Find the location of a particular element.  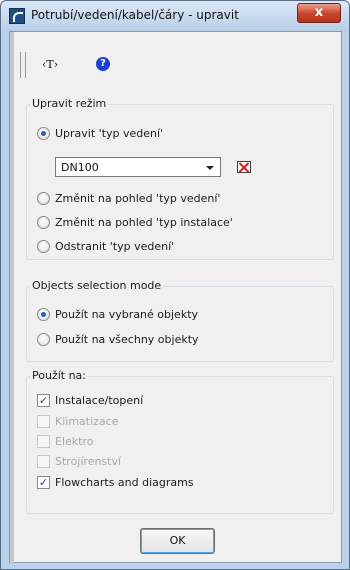

pick-from-drawing-icon is located at coordinates (244, 167).